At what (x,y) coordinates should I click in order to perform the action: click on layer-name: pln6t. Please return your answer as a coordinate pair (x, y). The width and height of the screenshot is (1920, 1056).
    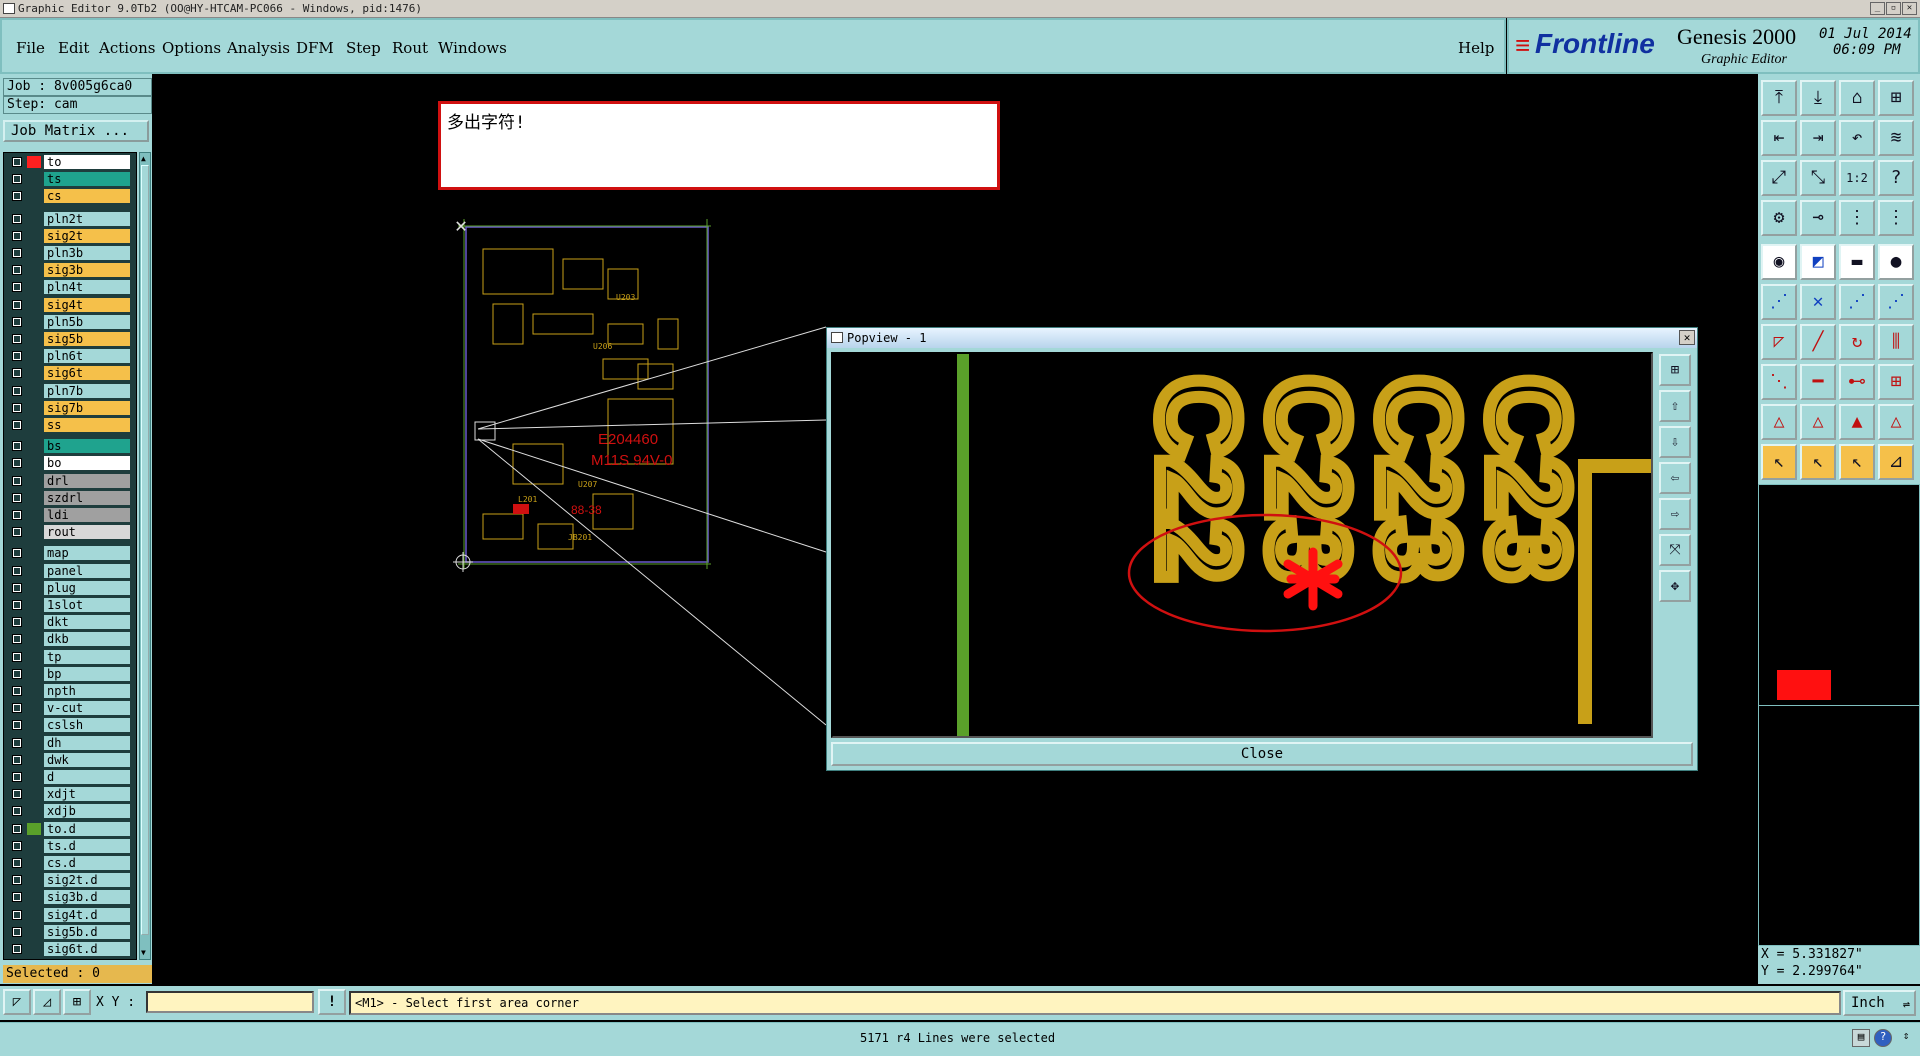
    Looking at the image, I should click on (87, 356).